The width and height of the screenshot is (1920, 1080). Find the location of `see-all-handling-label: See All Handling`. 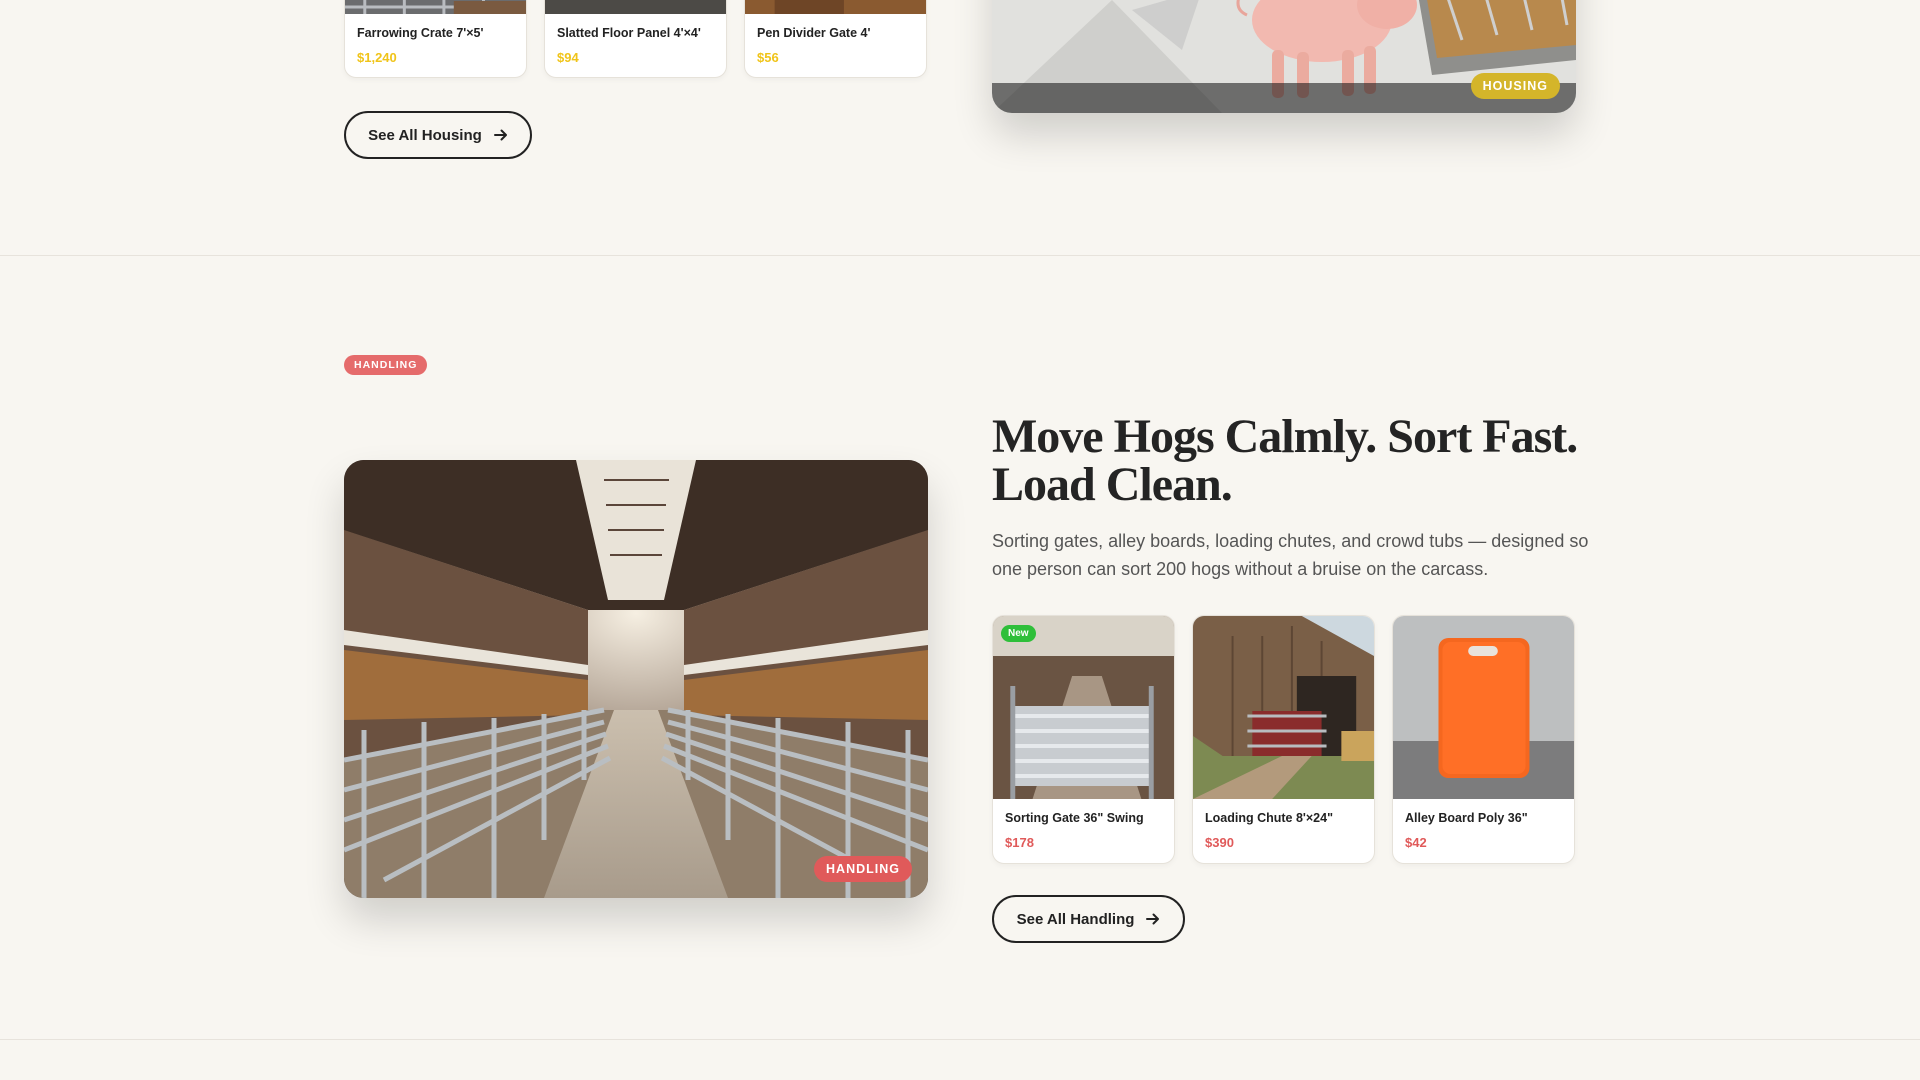

see-all-handling-label: See All Handling is located at coordinates (1075, 919).